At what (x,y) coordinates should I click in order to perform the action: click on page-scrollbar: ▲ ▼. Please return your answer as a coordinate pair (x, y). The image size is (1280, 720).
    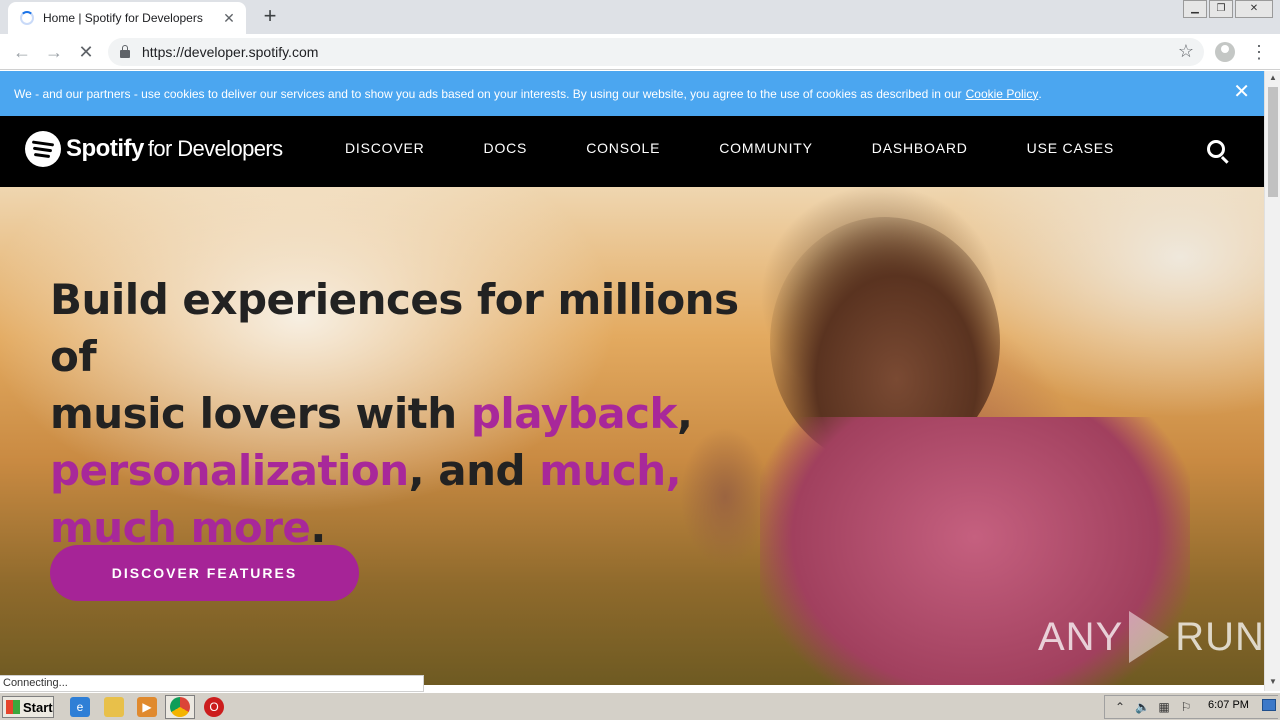
    Looking at the image, I should click on (1272, 381).